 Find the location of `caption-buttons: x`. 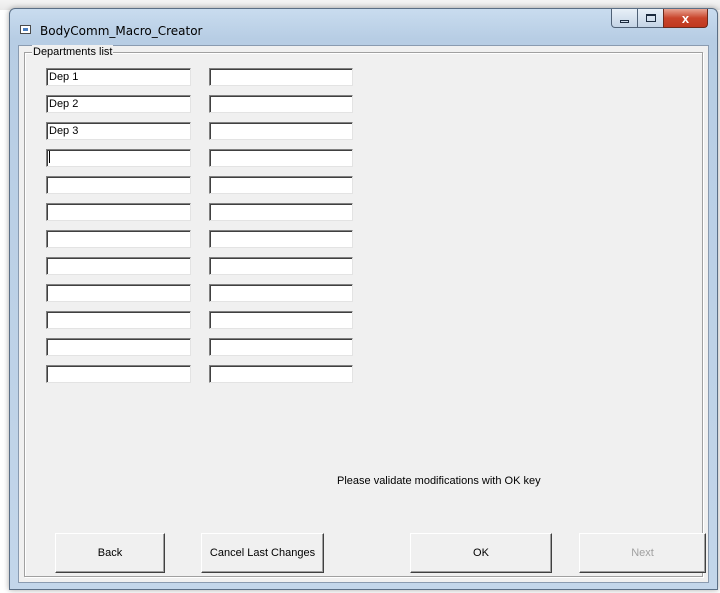

caption-buttons: x is located at coordinates (659, 19).